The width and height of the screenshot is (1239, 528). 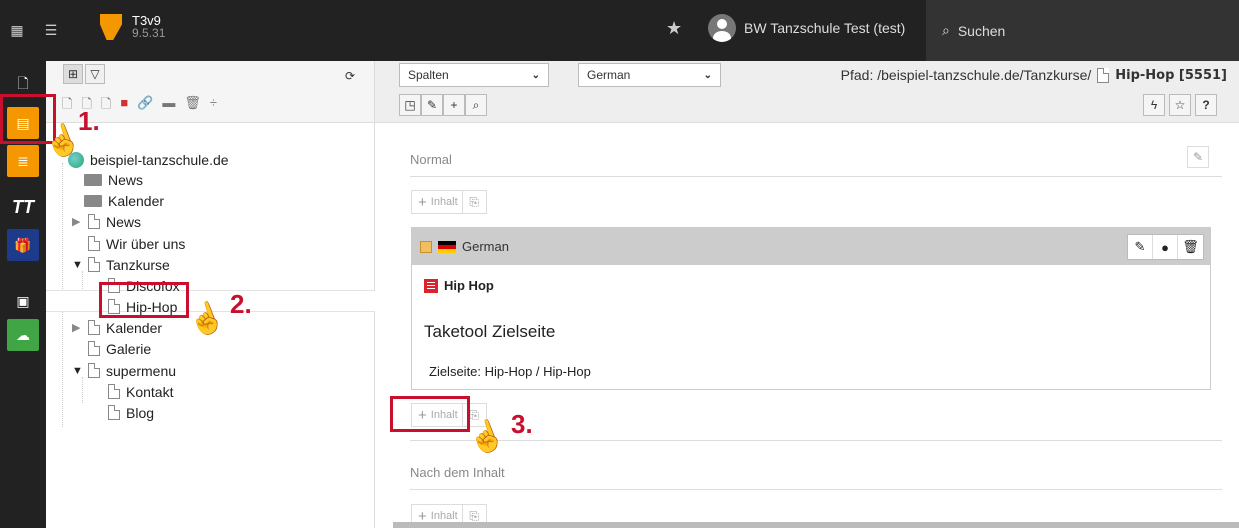 I want to click on typo3-logo: T3v9 9.5.31, so click(x=132, y=27).